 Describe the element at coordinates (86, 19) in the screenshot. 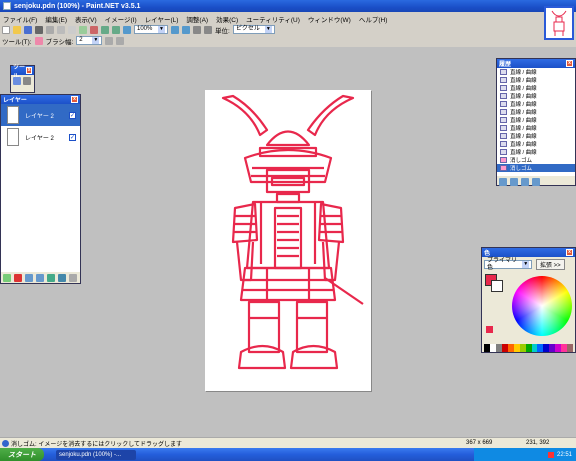

I see `menu-view: 表示(V)` at that location.